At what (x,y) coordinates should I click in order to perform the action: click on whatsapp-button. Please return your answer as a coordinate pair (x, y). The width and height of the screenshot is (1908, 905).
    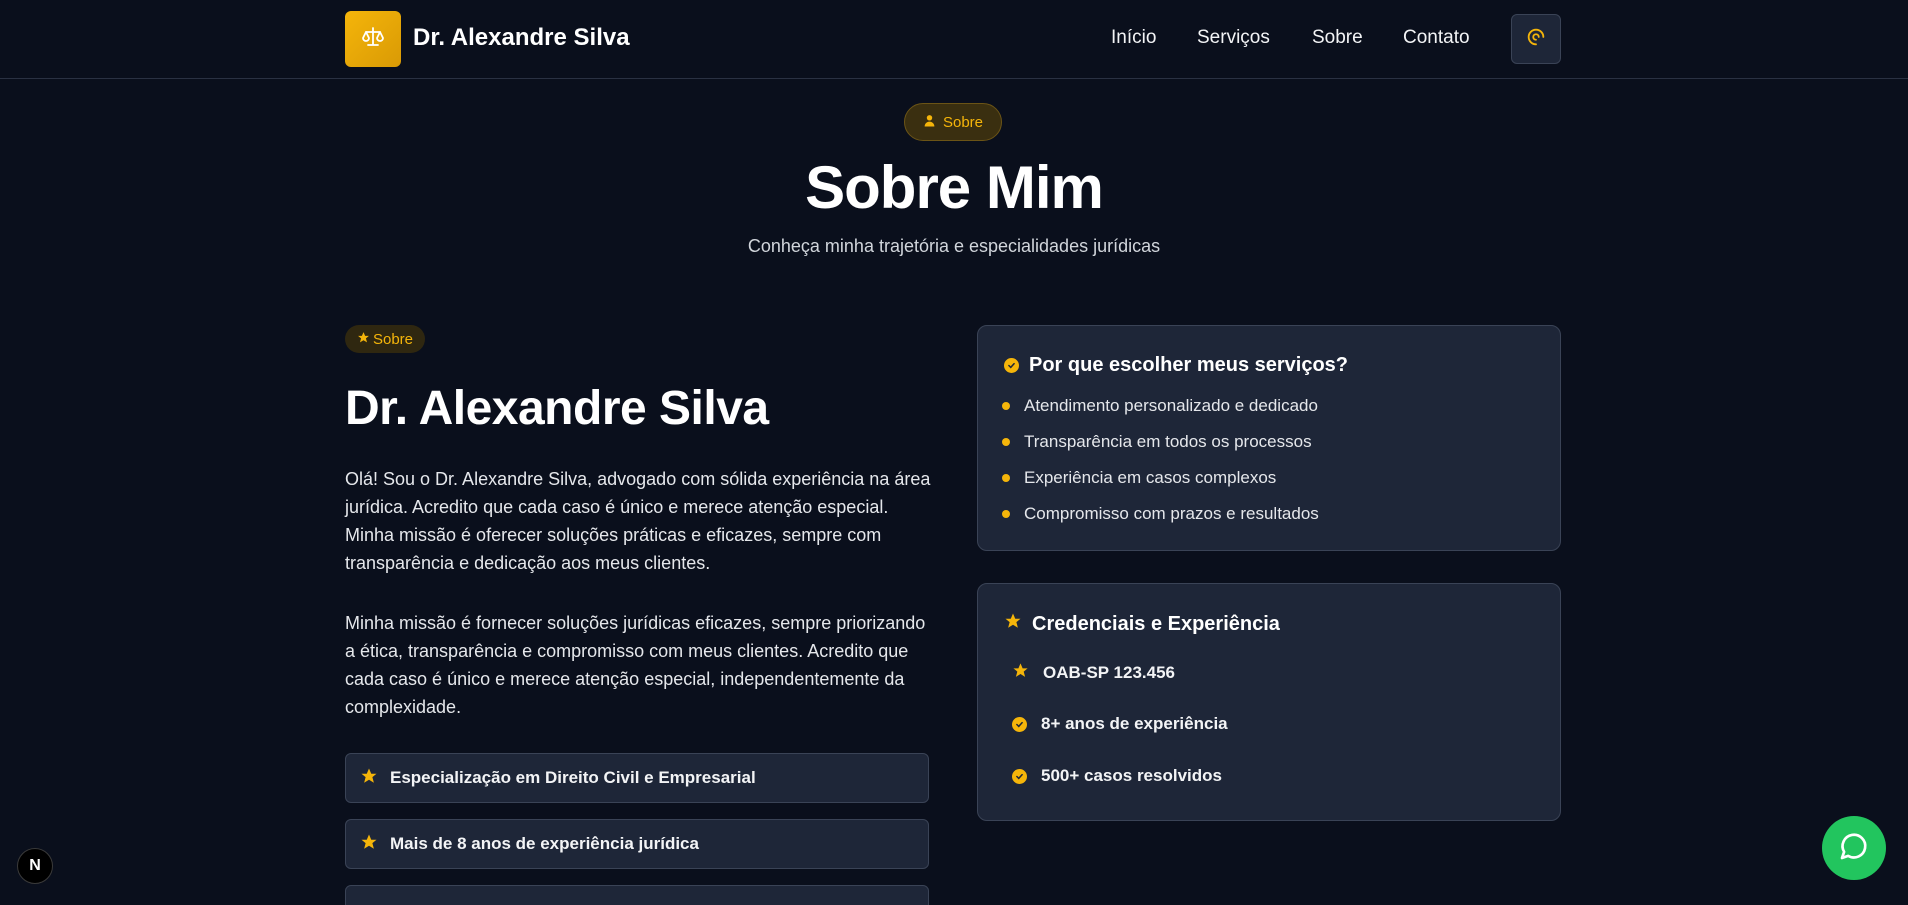
    Looking at the image, I should click on (1854, 848).